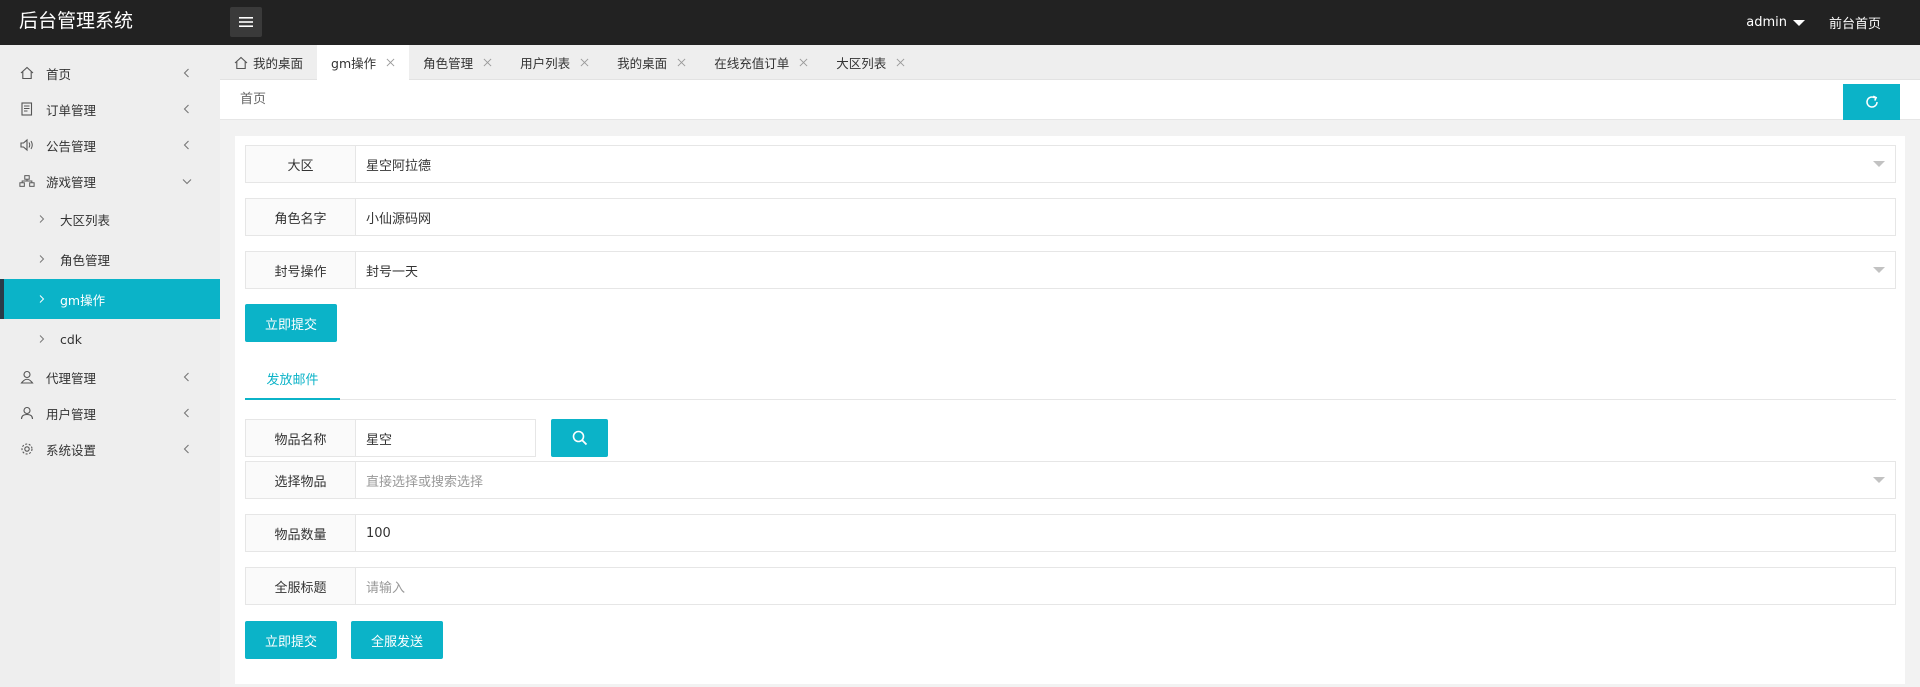 The height and width of the screenshot is (687, 1920). I want to click on order-icon, so click(27, 109).